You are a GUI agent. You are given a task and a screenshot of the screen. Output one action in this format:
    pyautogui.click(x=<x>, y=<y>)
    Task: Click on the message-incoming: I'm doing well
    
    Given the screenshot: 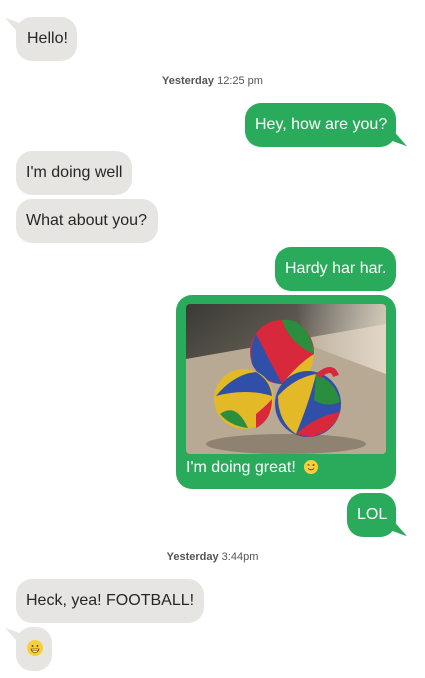 What is the action you would take?
    pyautogui.click(x=74, y=173)
    